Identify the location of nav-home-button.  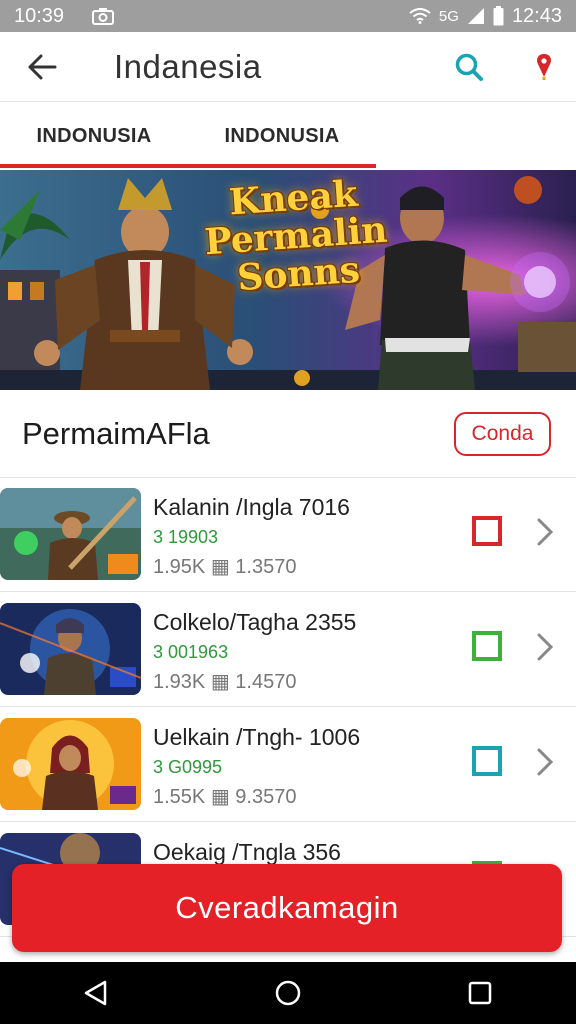
(288, 993).